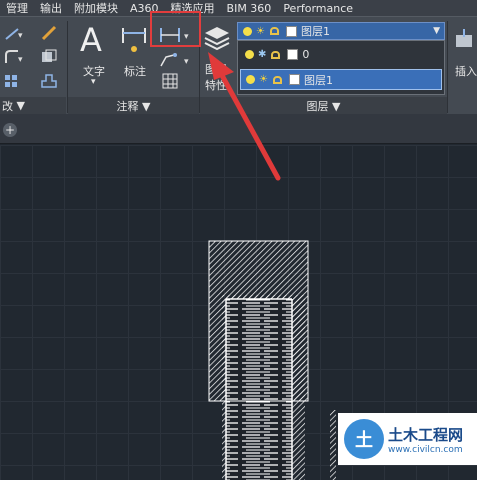 The image size is (477, 480). Describe the element at coordinates (315, 31) in the screenshot. I see `current-layer-name: 图层1` at that location.